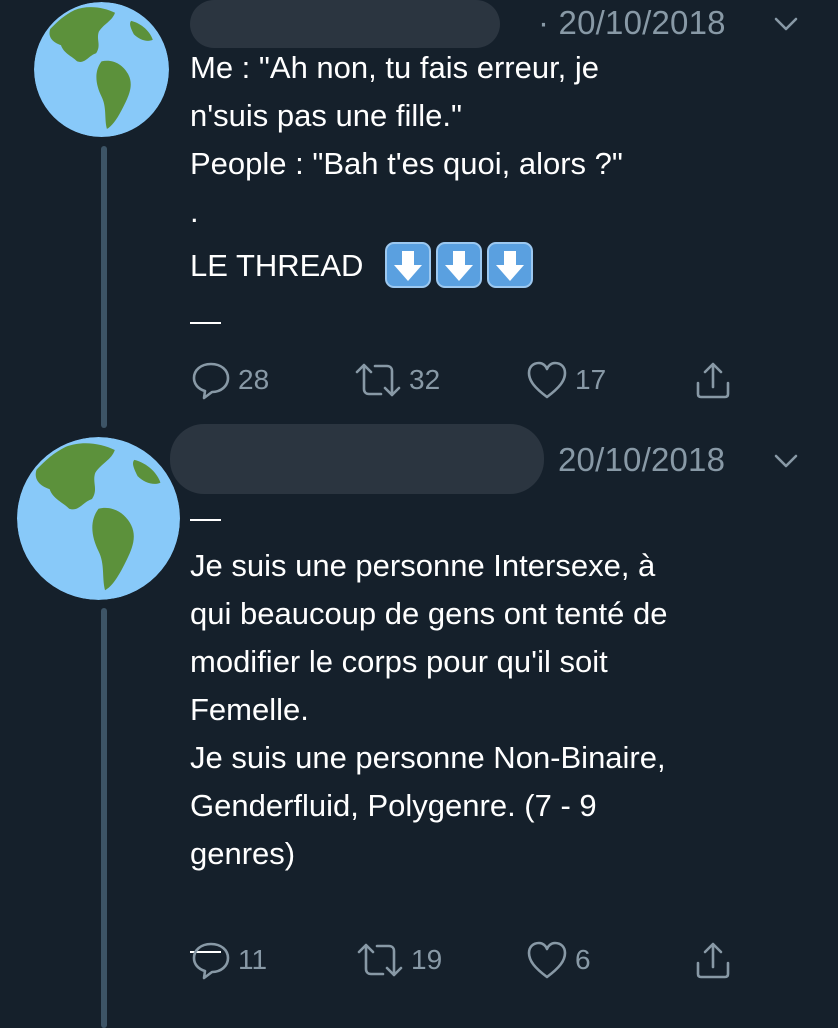 Image resolution: width=838 pixels, height=1028 pixels. What do you see at coordinates (470, 960) in the screenshot?
I see `tweet-actions: 11 19 6` at bounding box center [470, 960].